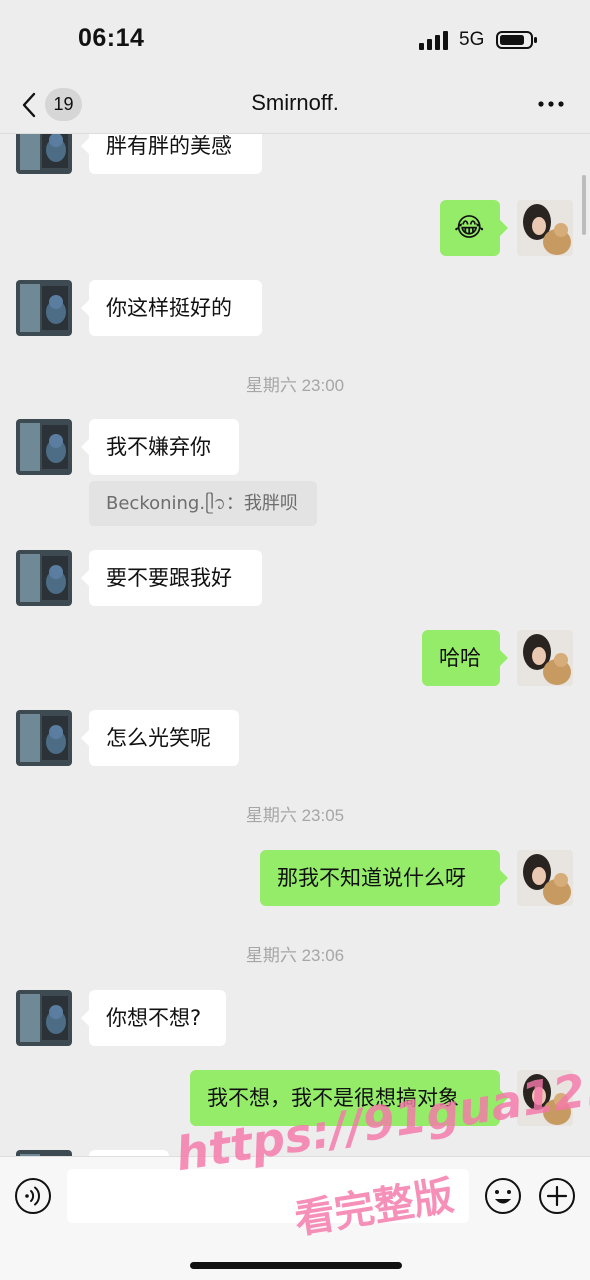 The width and height of the screenshot is (590, 1280). What do you see at coordinates (171, 308) in the screenshot?
I see `message-bubble: 你这样挺好的` at bounding box center [171, 308].